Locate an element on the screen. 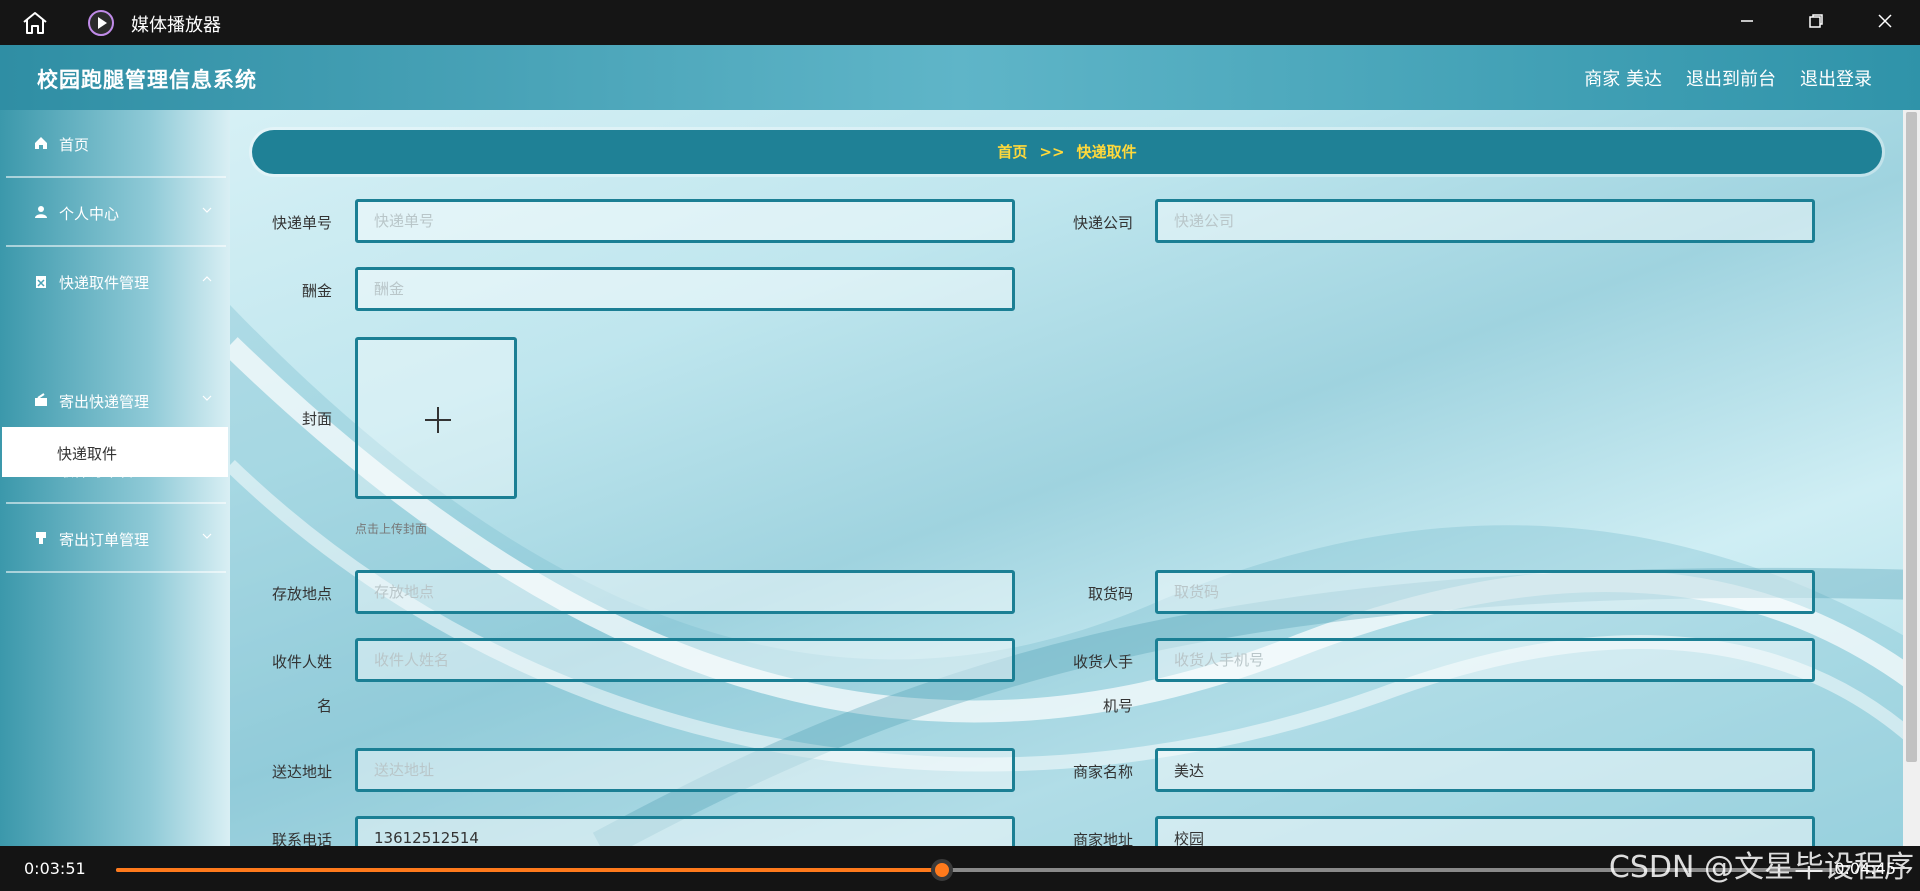 This screenshot has width=1920, height=891. system-title: 校园跑腿管理信息系统 is located at coordinates (147, 80).